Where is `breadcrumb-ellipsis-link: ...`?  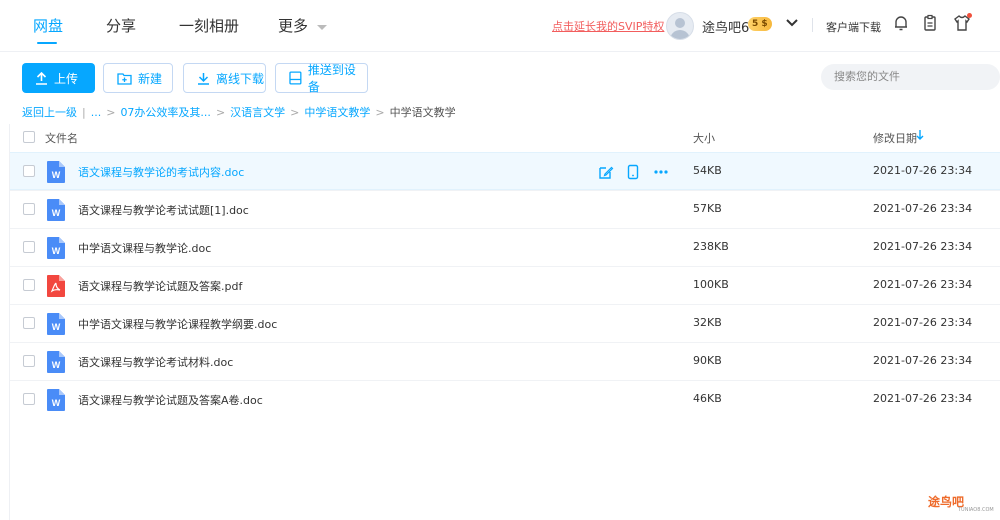 breadcrumb-ellipsis-link: ... is located at coordinates (96, 112).